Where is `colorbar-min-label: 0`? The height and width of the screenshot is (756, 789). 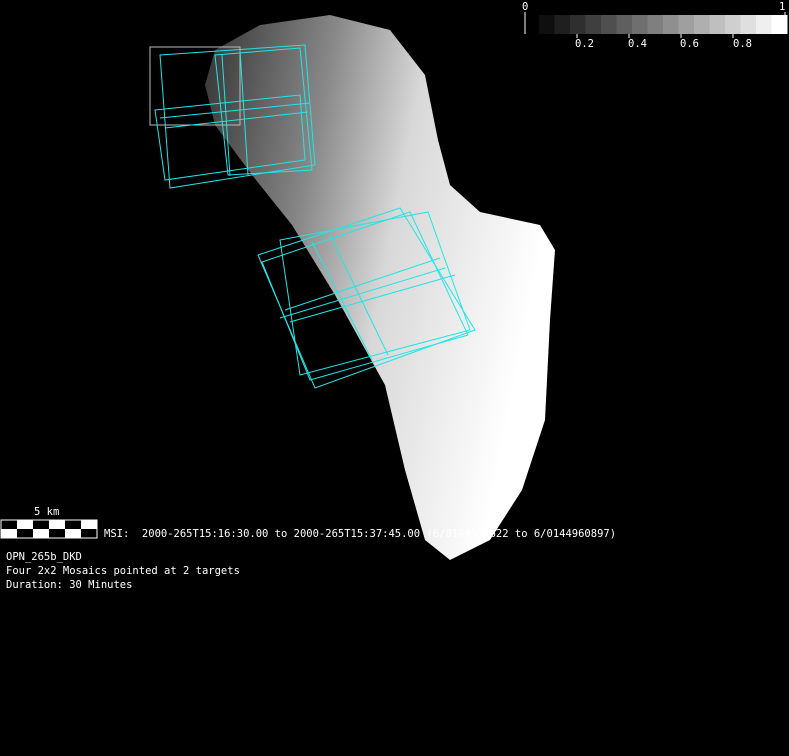
colorbar-min-label: 0 is located at coordinates (525, 7).